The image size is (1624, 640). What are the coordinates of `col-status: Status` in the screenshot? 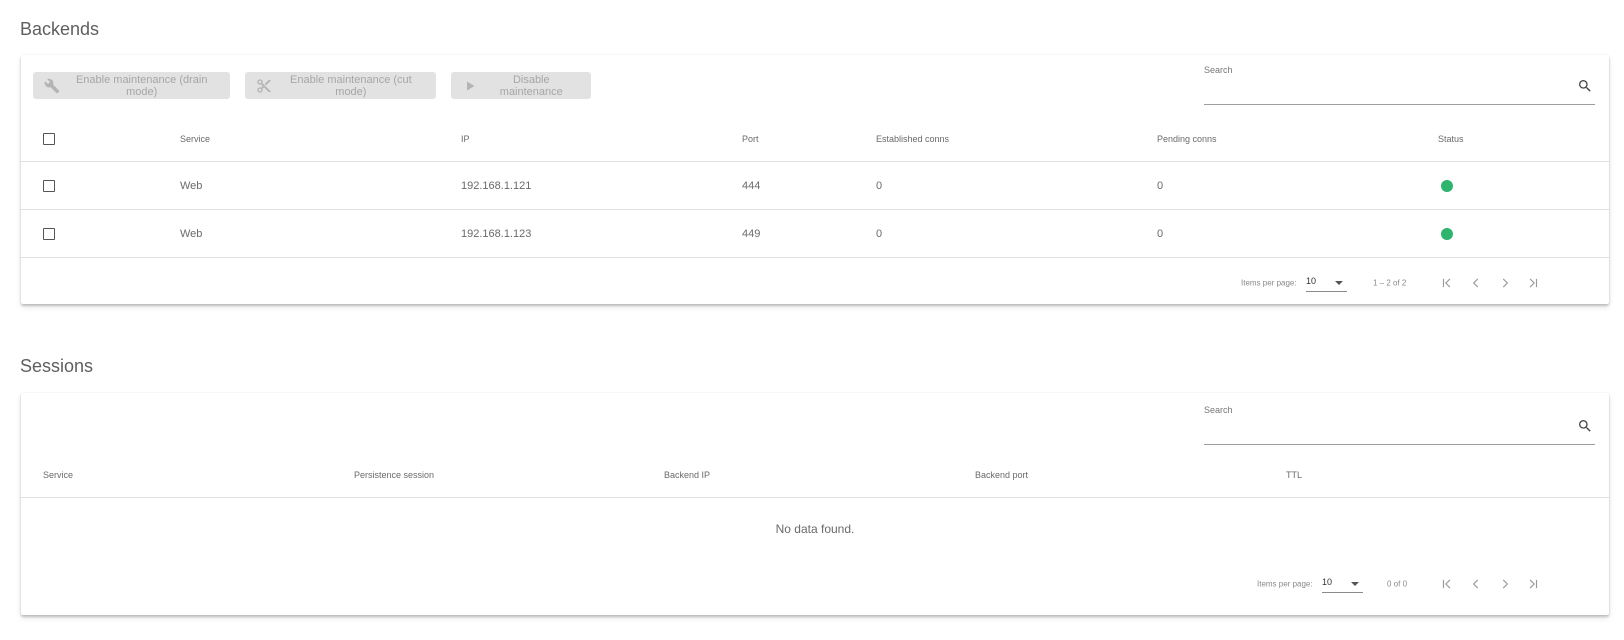 It's located at (1451, 139).